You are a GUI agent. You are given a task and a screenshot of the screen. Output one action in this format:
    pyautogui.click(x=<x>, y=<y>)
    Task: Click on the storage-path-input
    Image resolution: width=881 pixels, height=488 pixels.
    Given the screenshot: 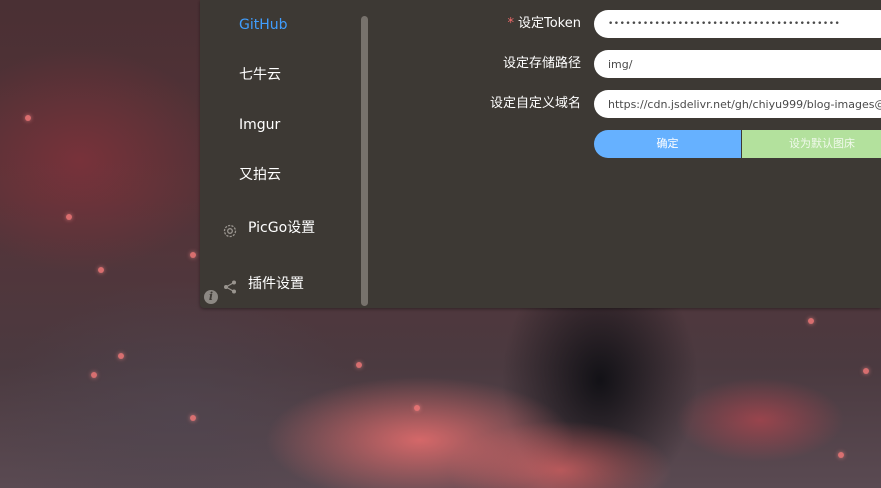 What is the action you would take?
    pyautogui.click(x=737, y=64)
    